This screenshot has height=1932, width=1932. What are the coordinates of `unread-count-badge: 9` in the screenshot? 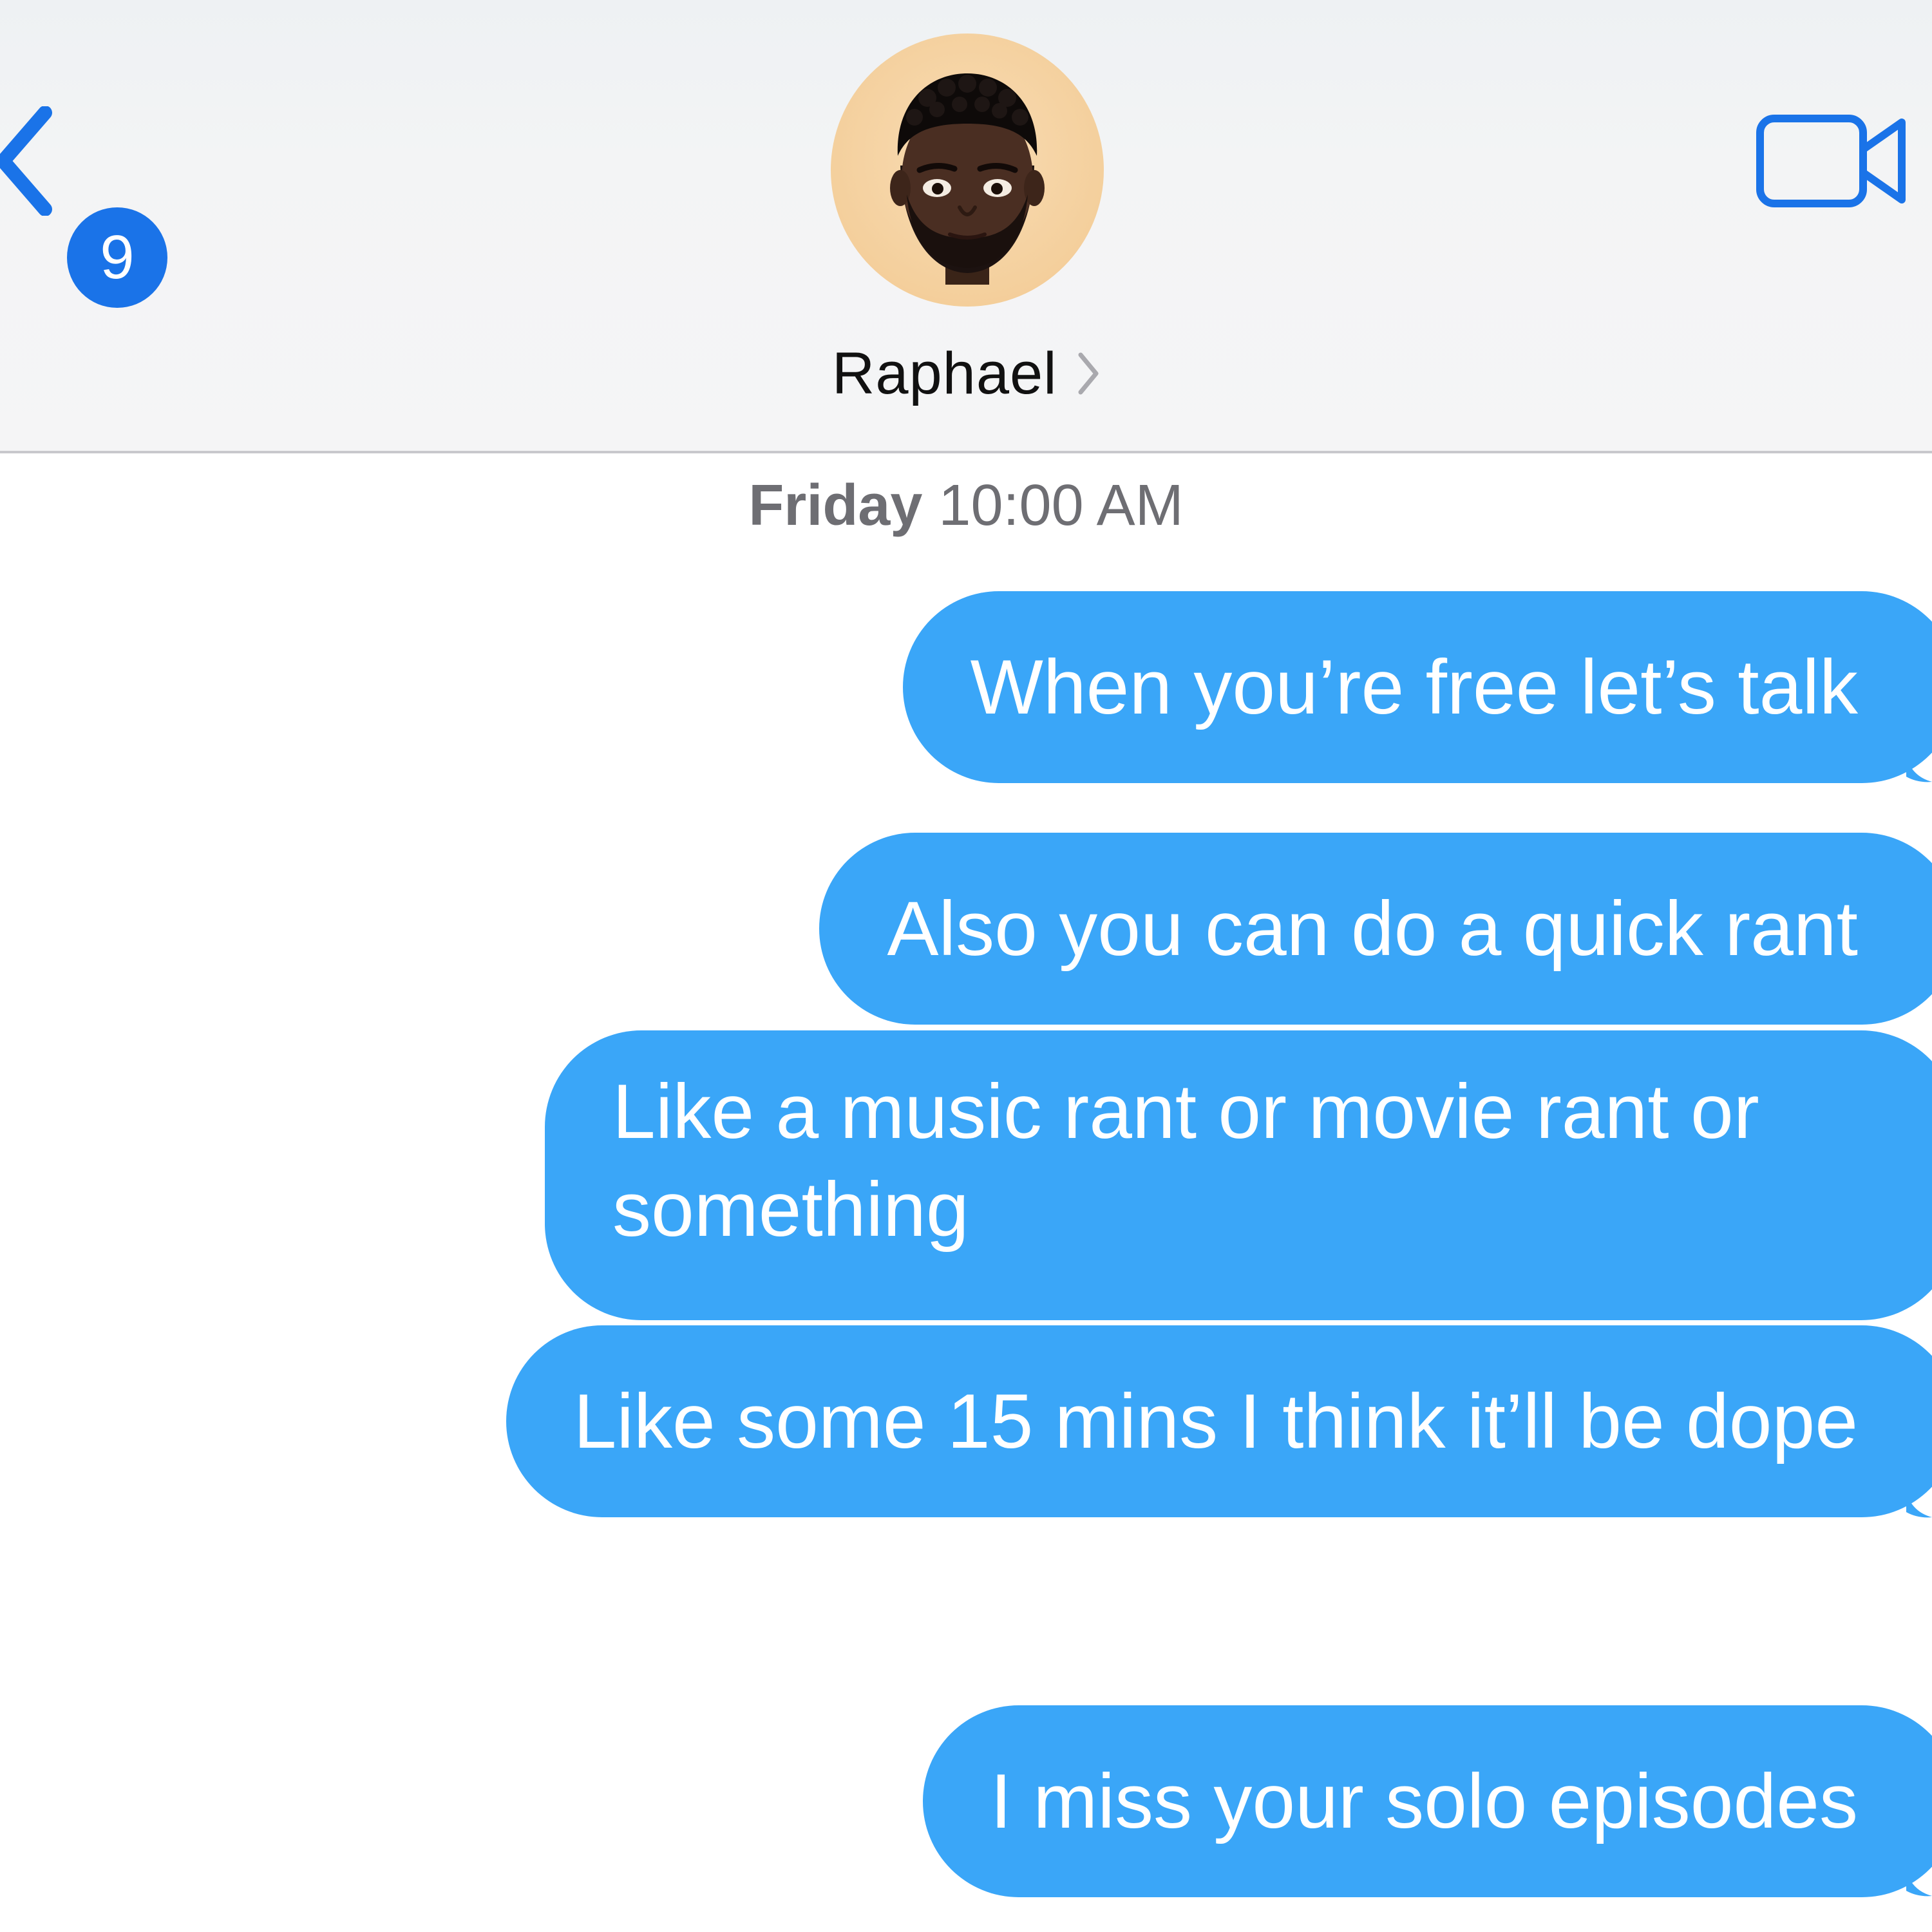 It's located at (117, 257).